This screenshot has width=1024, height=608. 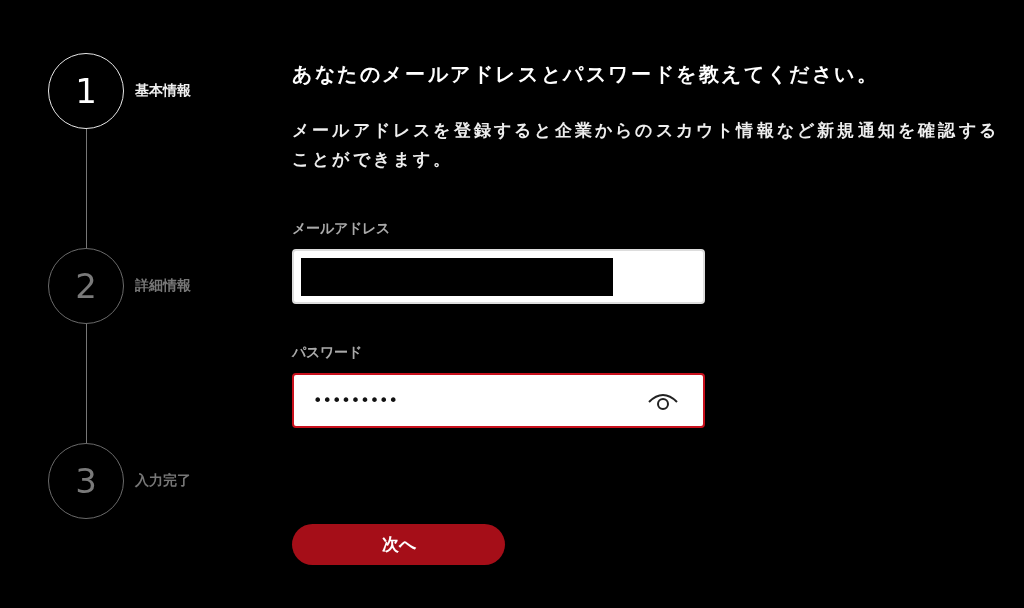 I want to click on masked-password: •••••••••, so click(x=355, y=400).